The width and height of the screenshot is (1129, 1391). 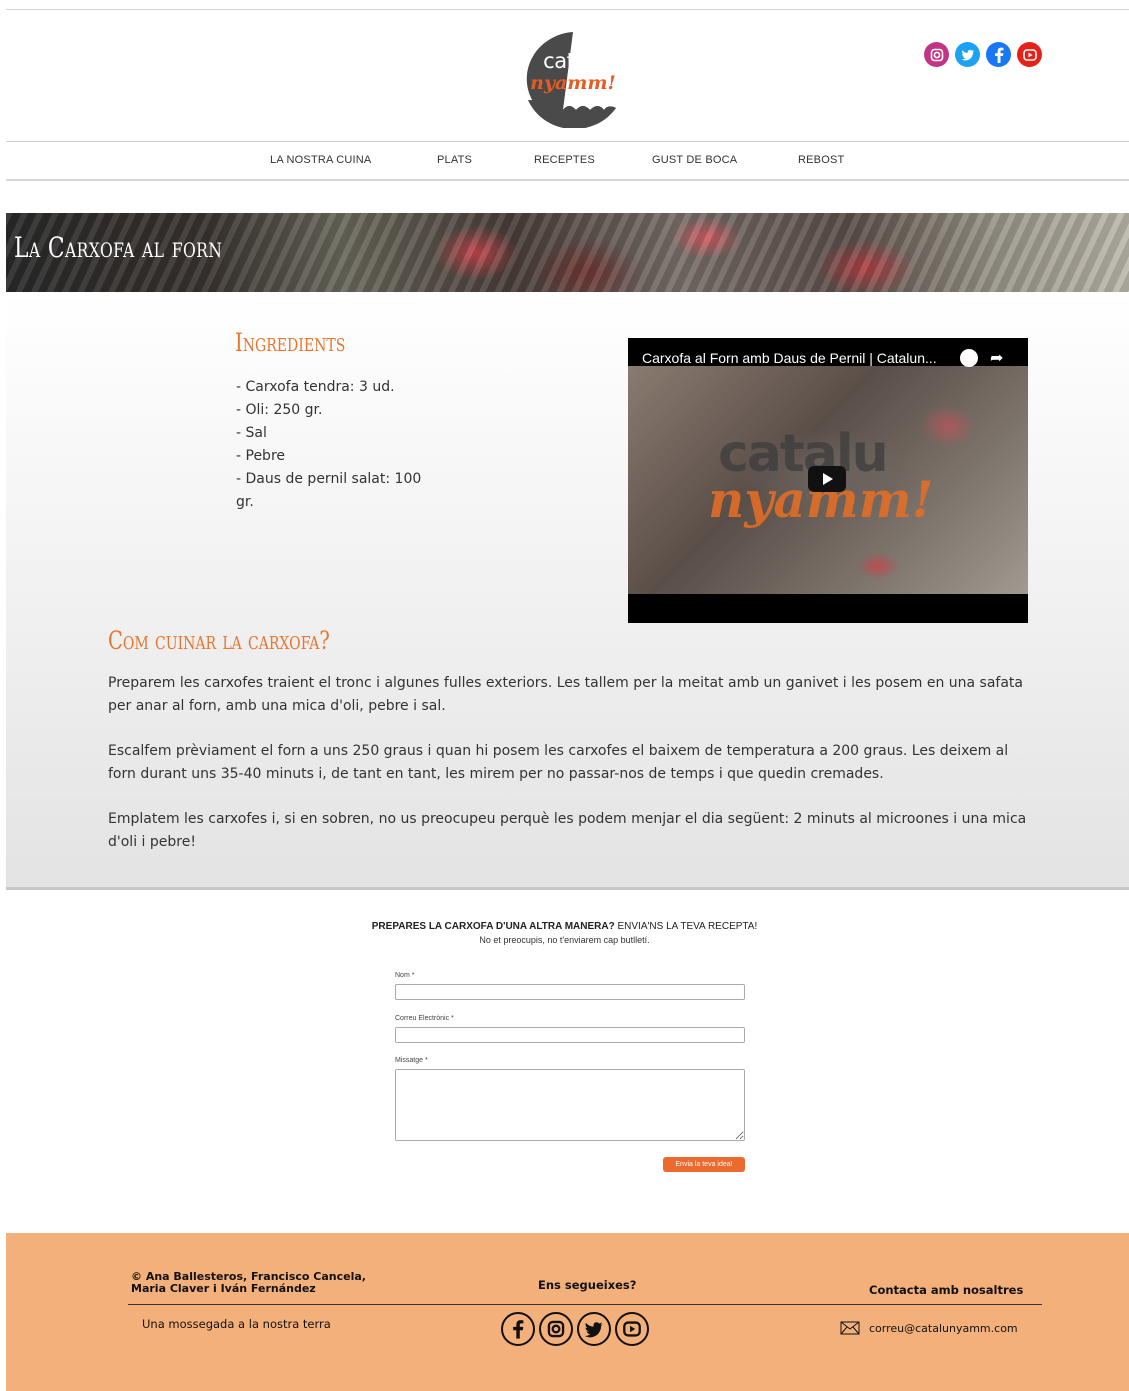 What do you see at coordinates (996, 357) in the screenshot?
I see `share-icon: ➦` at bounding box center [996, 357].